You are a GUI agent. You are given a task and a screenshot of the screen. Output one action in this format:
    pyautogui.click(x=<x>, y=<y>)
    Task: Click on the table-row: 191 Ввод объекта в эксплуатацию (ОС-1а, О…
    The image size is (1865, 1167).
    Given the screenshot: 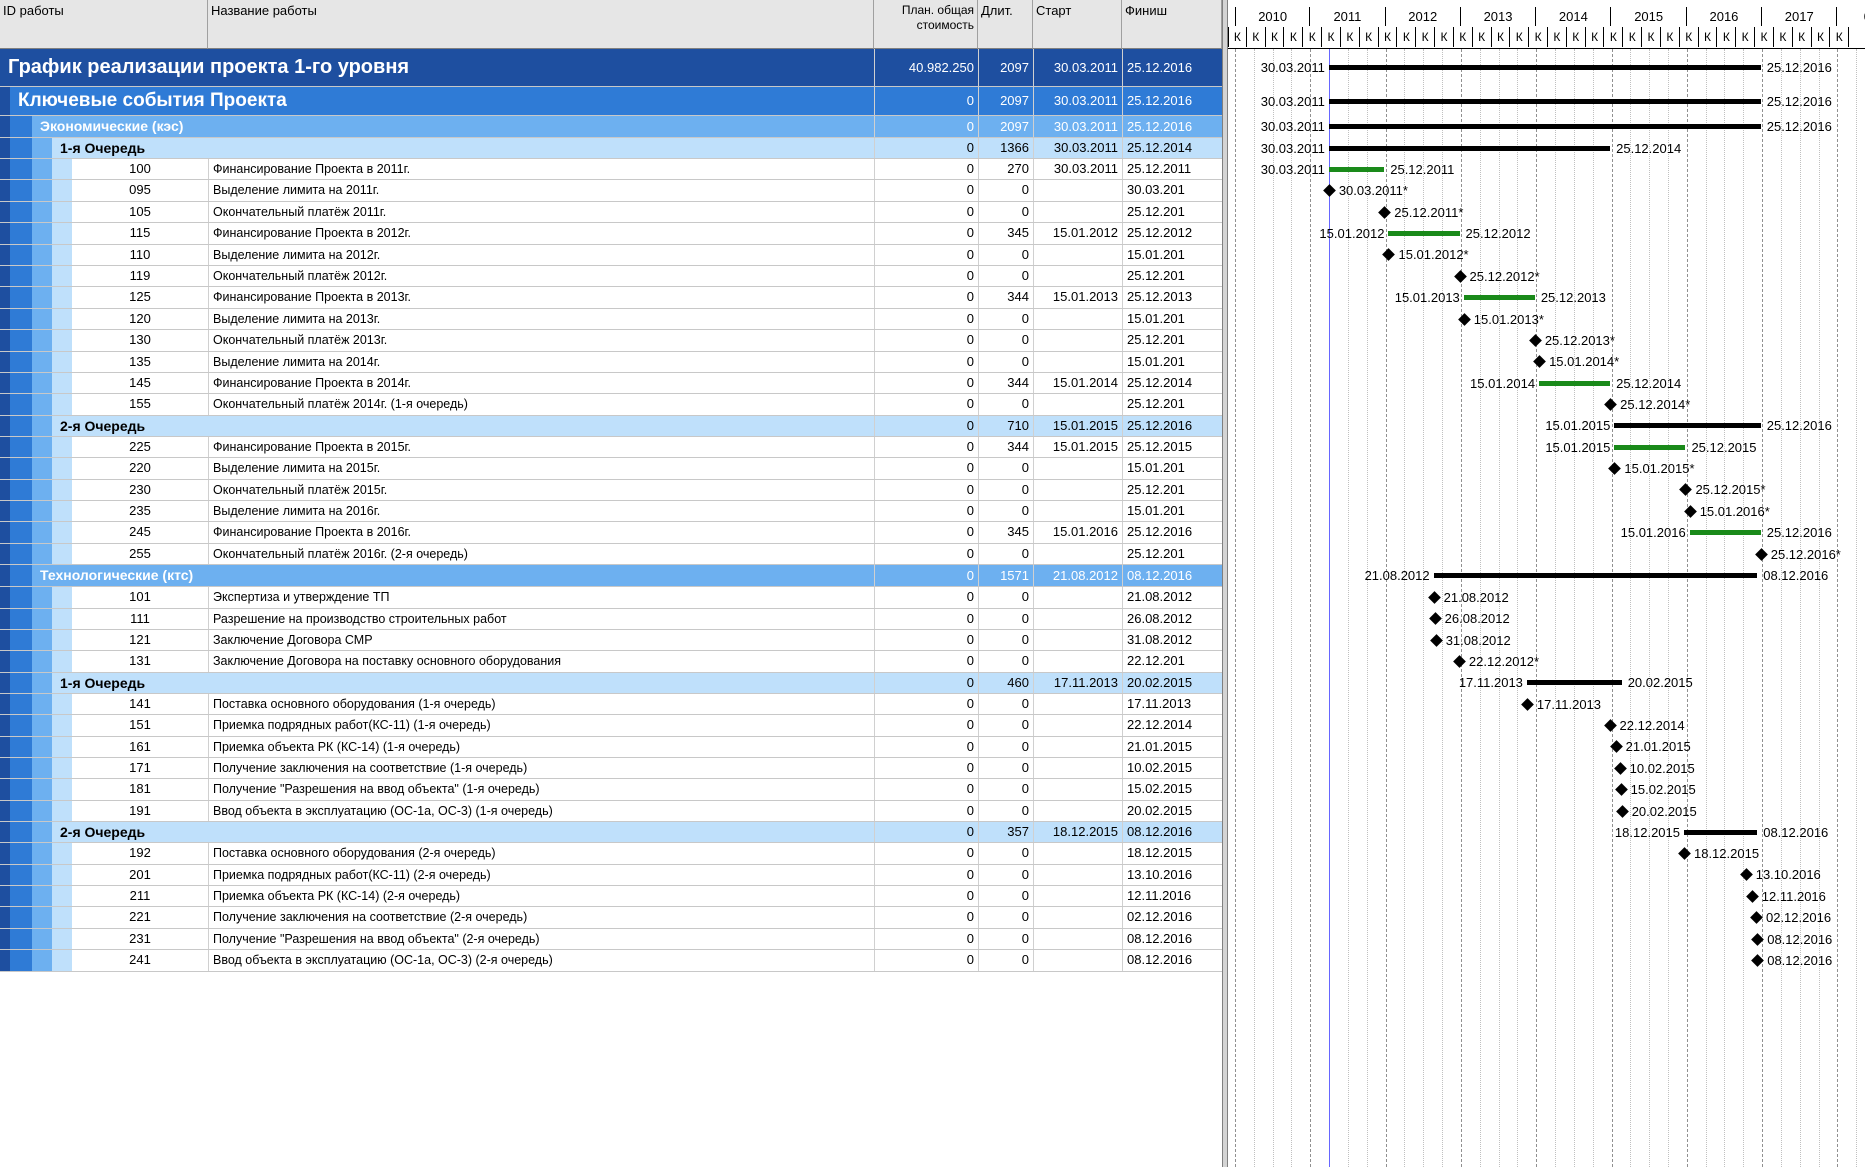 What is the action you would take?
    pyautogui.click(x=611, y=811)
    